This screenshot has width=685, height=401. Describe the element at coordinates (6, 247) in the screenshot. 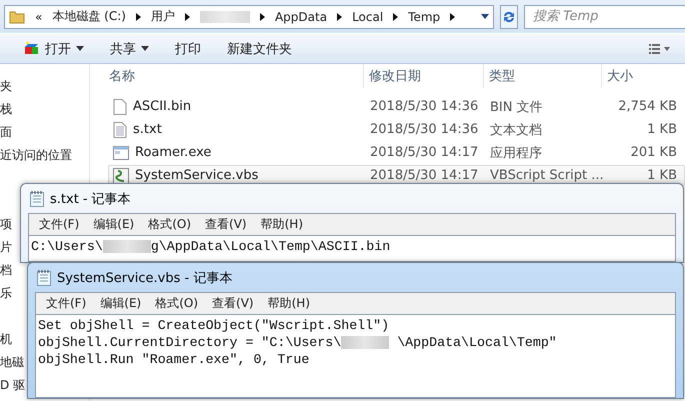

I see `navigation-item: 片` at that location.